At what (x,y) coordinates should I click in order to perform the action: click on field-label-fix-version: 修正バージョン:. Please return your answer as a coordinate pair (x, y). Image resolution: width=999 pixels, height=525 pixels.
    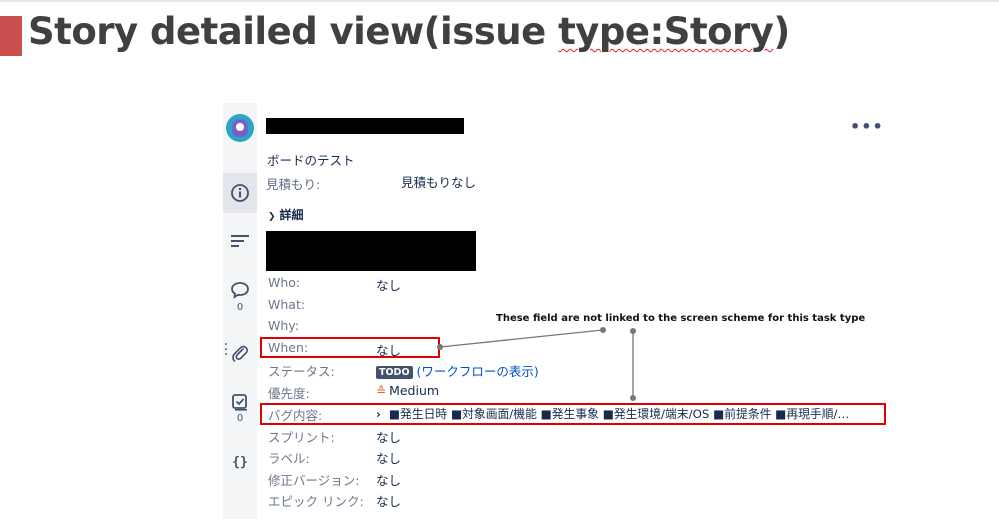
    Looking at the image, I should click on (314, 480).